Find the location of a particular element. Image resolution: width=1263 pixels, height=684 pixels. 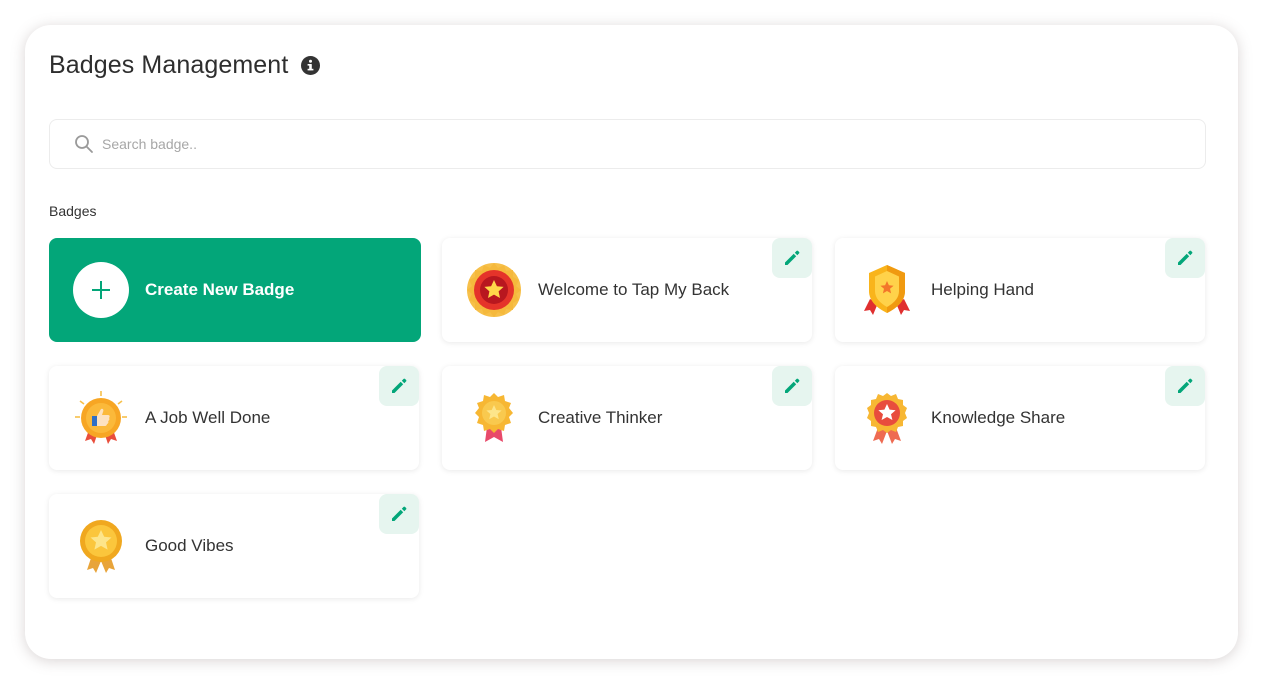

page-title: Badges Management is located at coordinates (169, 65).